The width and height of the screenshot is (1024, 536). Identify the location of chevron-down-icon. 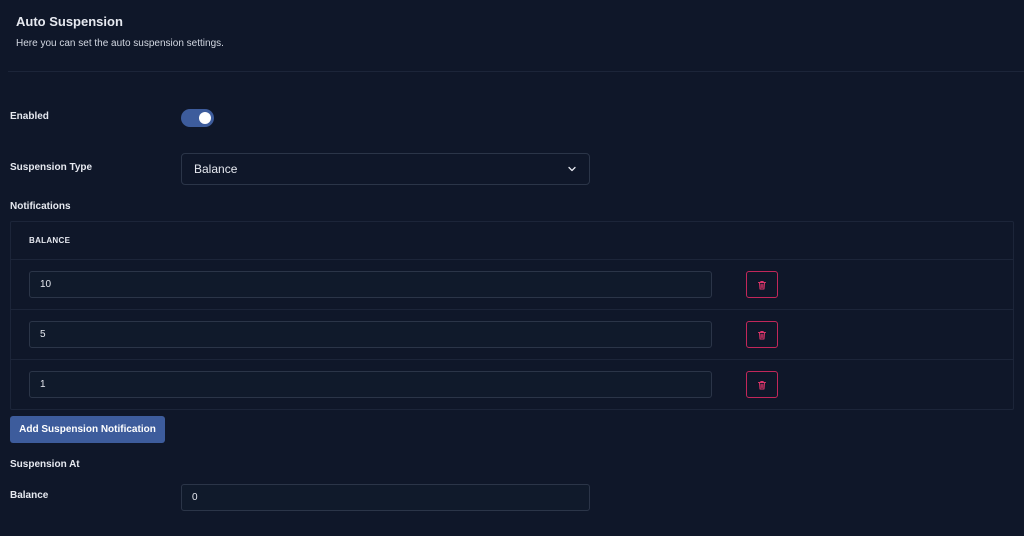
(572, 169).